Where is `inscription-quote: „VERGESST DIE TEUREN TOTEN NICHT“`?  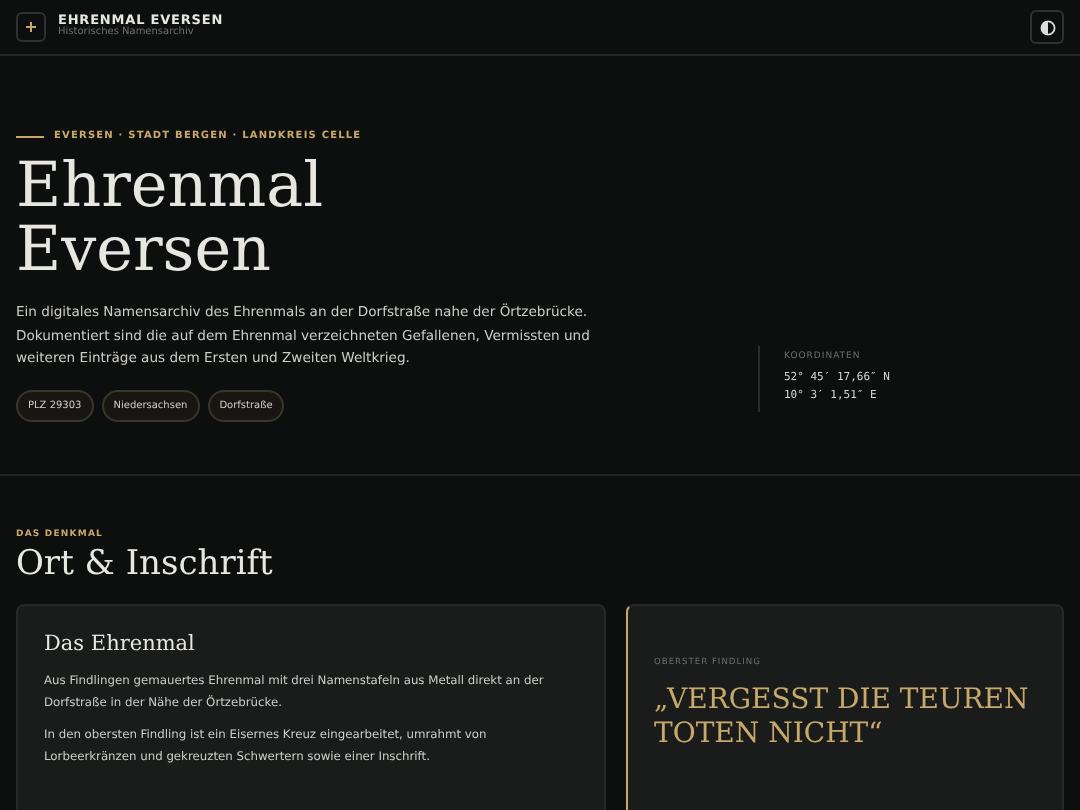
inscription-quote: „VERGESST DIE TEUREN TOTEN NICHT“ is located at coordinates (842, 718).